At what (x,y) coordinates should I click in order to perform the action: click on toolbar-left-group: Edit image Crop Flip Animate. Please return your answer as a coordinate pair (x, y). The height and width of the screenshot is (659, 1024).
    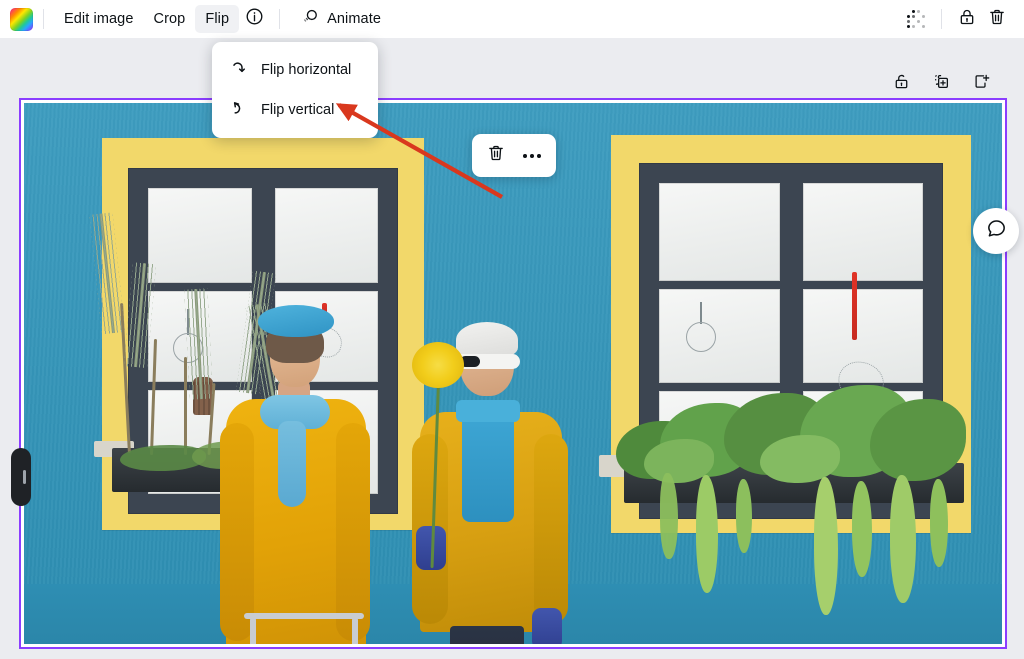
    Looking at the image, I should click on (195, 19).